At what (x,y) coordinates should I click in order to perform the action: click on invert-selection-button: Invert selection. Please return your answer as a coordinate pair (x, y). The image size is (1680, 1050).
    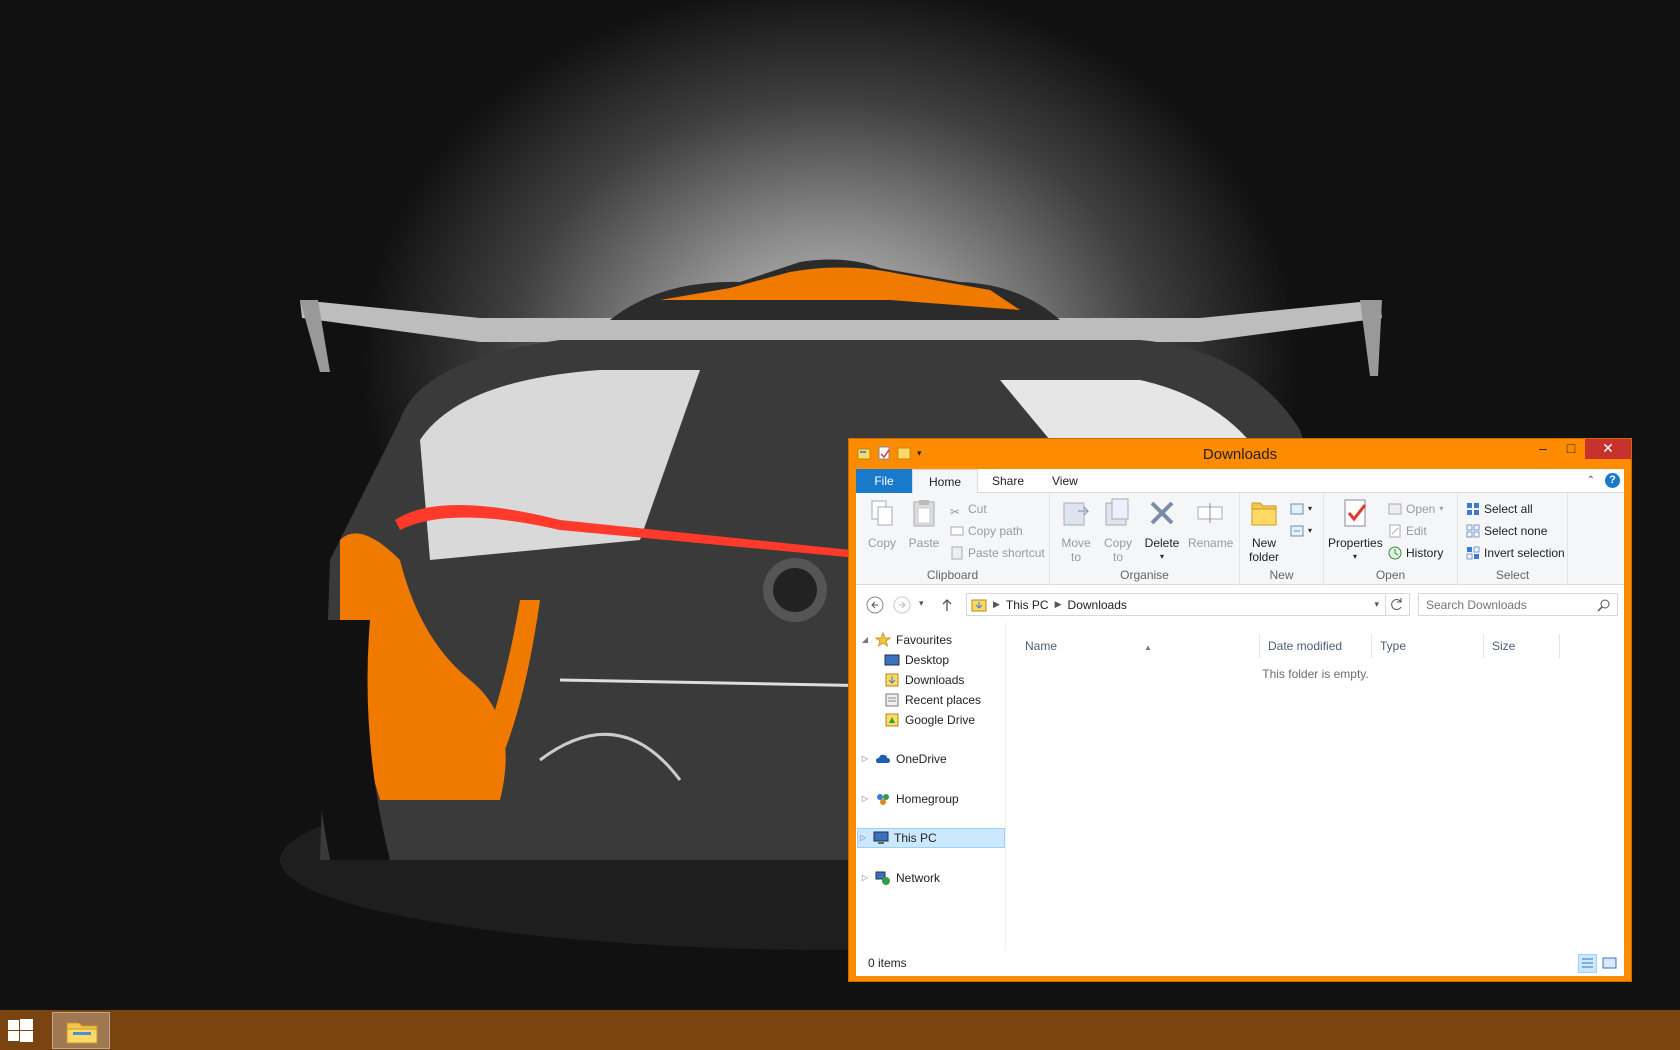
    Looking at the image, I should click on (1515, 553).